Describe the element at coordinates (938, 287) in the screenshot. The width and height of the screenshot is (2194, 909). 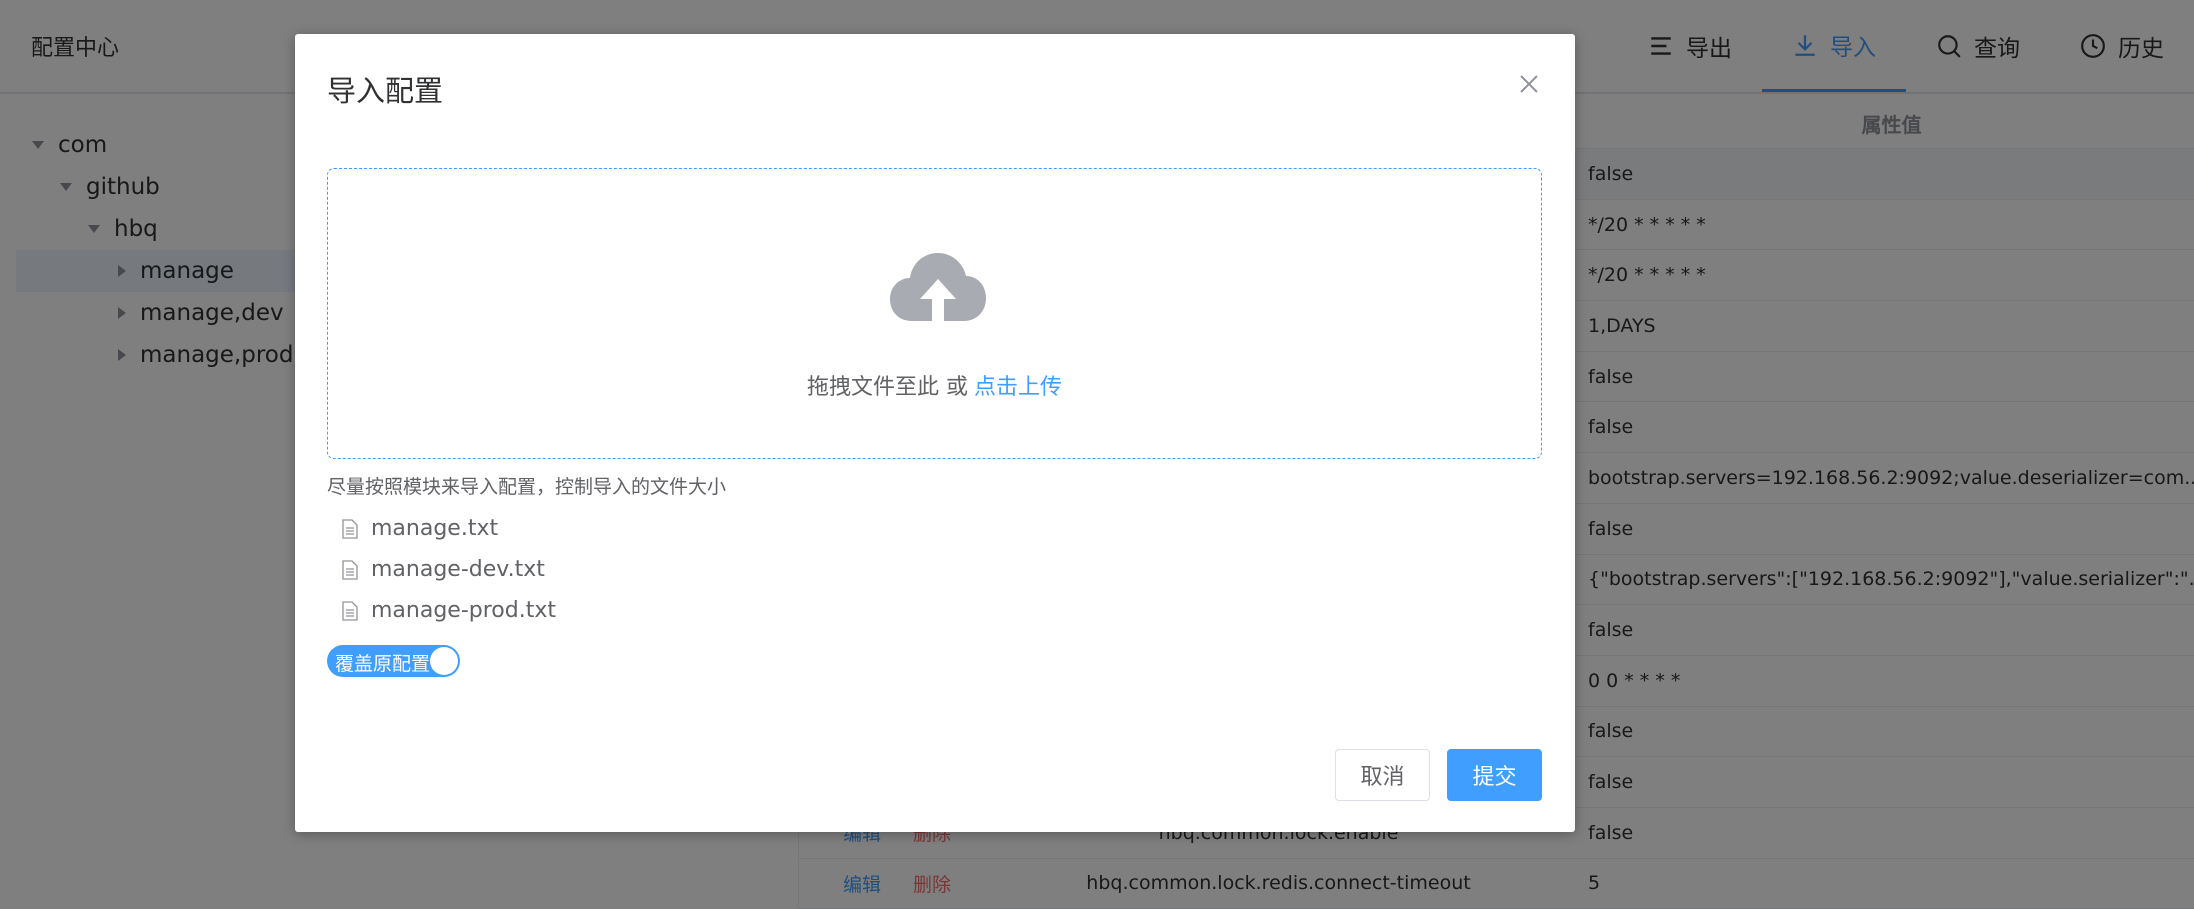
I see `cloud-upload-icon` at that location.